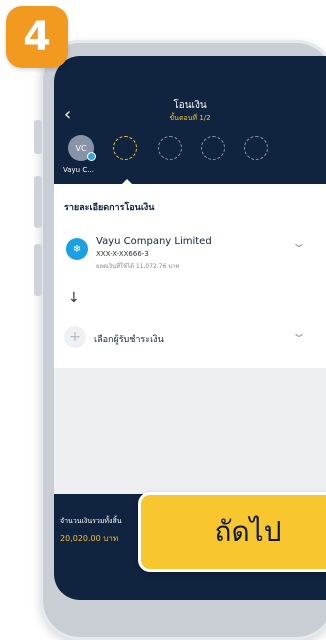 Image resolution: width=326 pixels, height=640 pixels. I want to click on total-label: จำนวนเงินรวมทั้งสิ้น, so click(91, 521).